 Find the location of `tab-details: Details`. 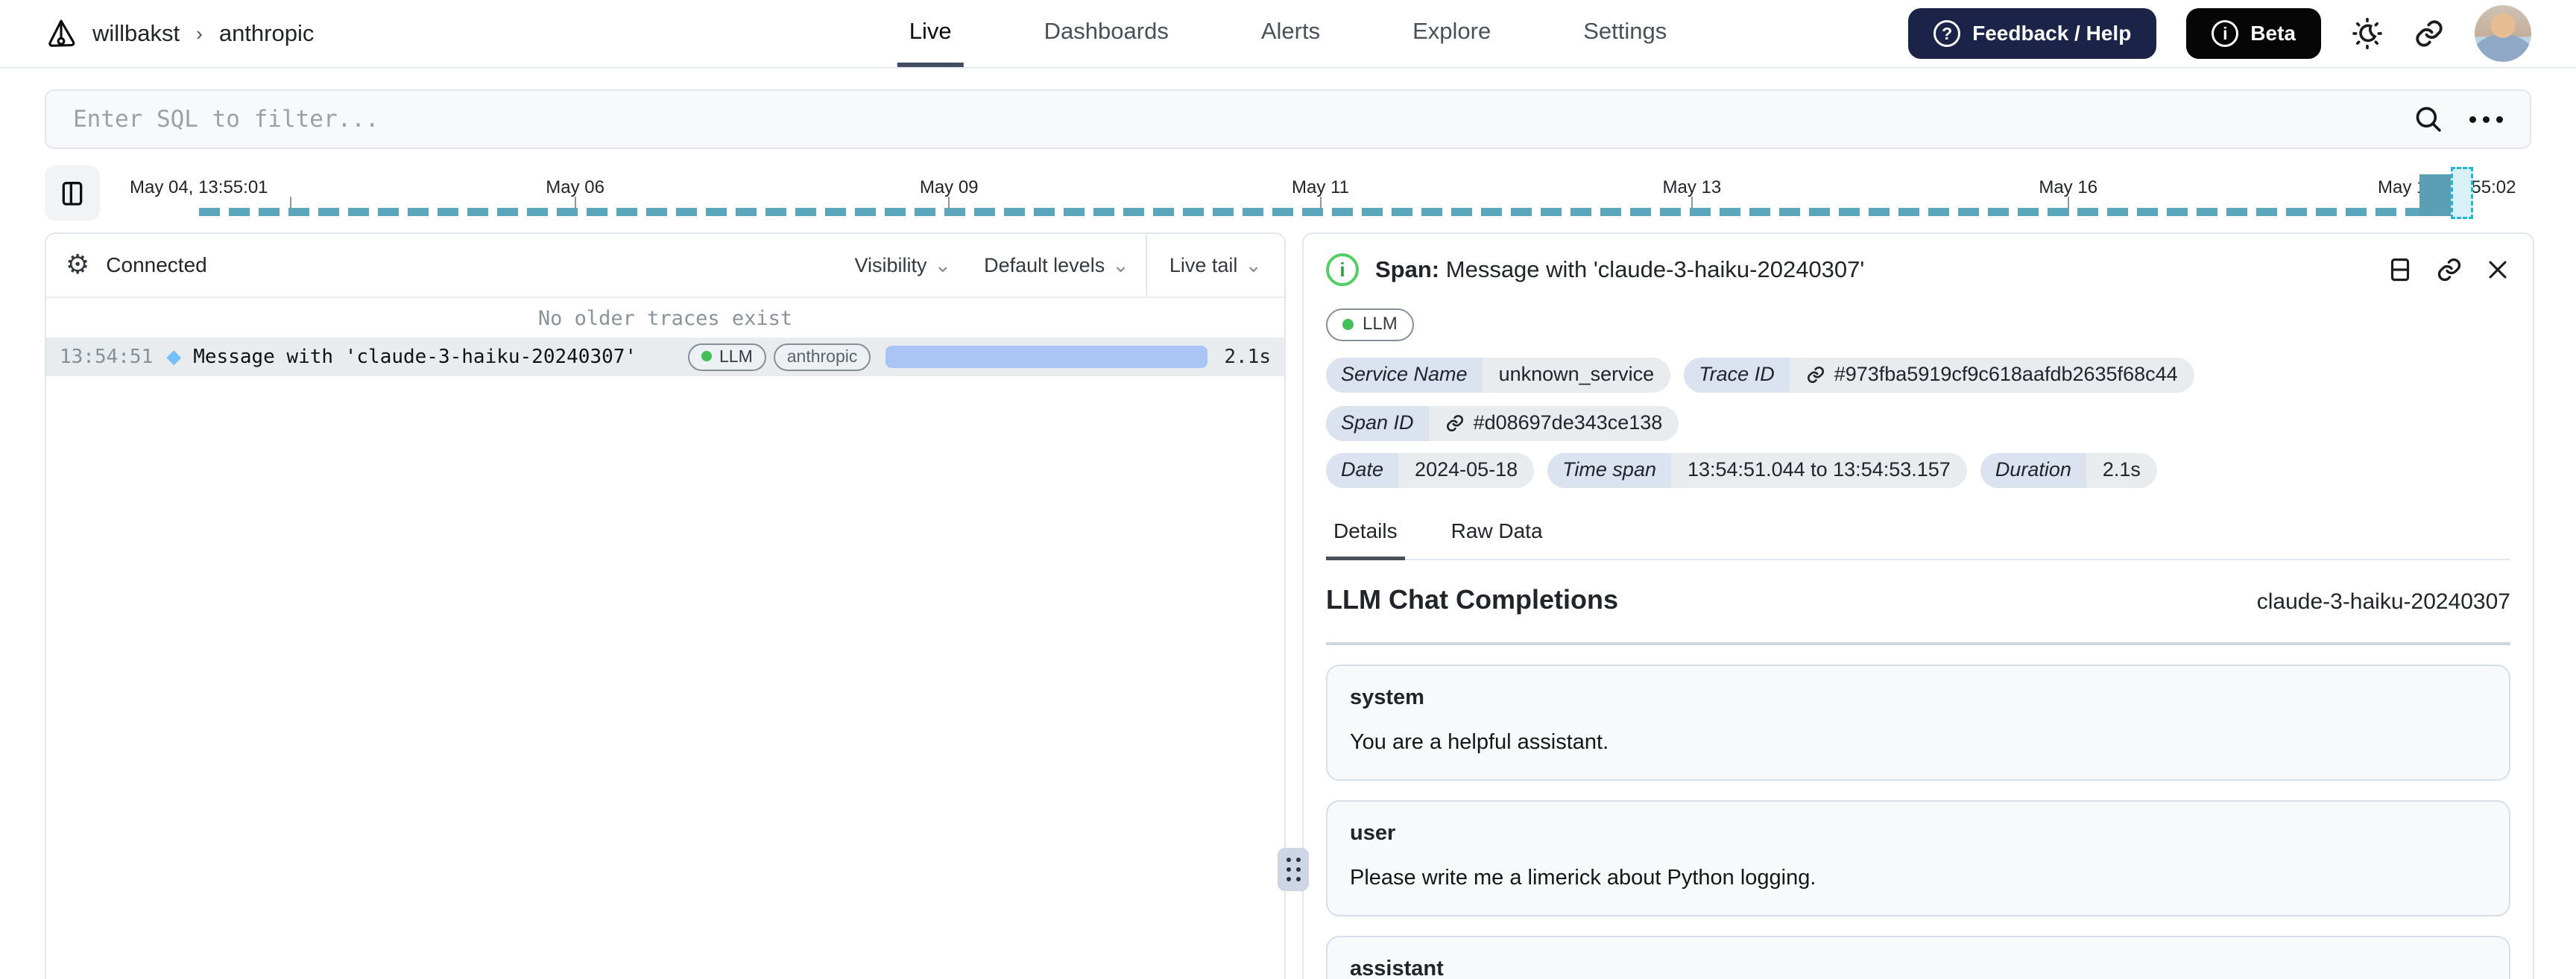

tab-details: Details is located at coordinates (1365, 539).